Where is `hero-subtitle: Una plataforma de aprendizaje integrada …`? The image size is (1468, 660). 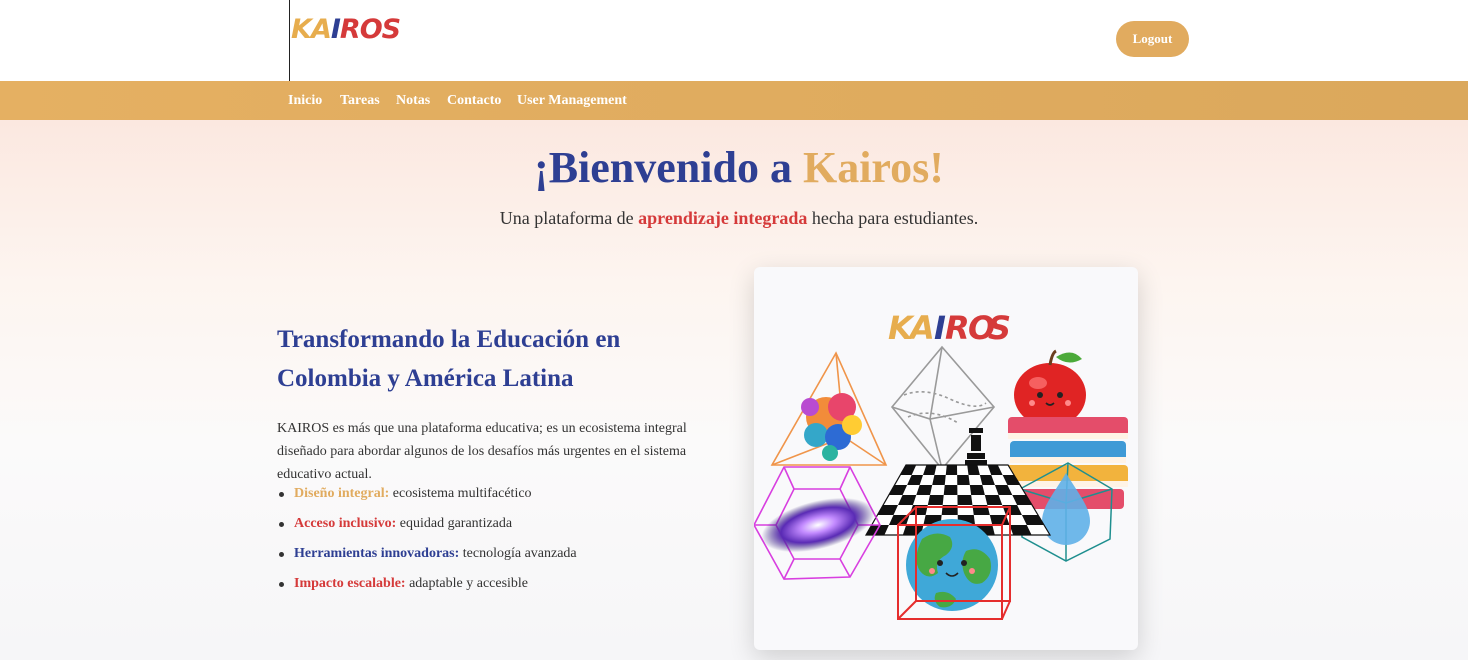
hero-subtitle: Una plataforma de aprendizaje integrada … is located at coordinates (734, 218).